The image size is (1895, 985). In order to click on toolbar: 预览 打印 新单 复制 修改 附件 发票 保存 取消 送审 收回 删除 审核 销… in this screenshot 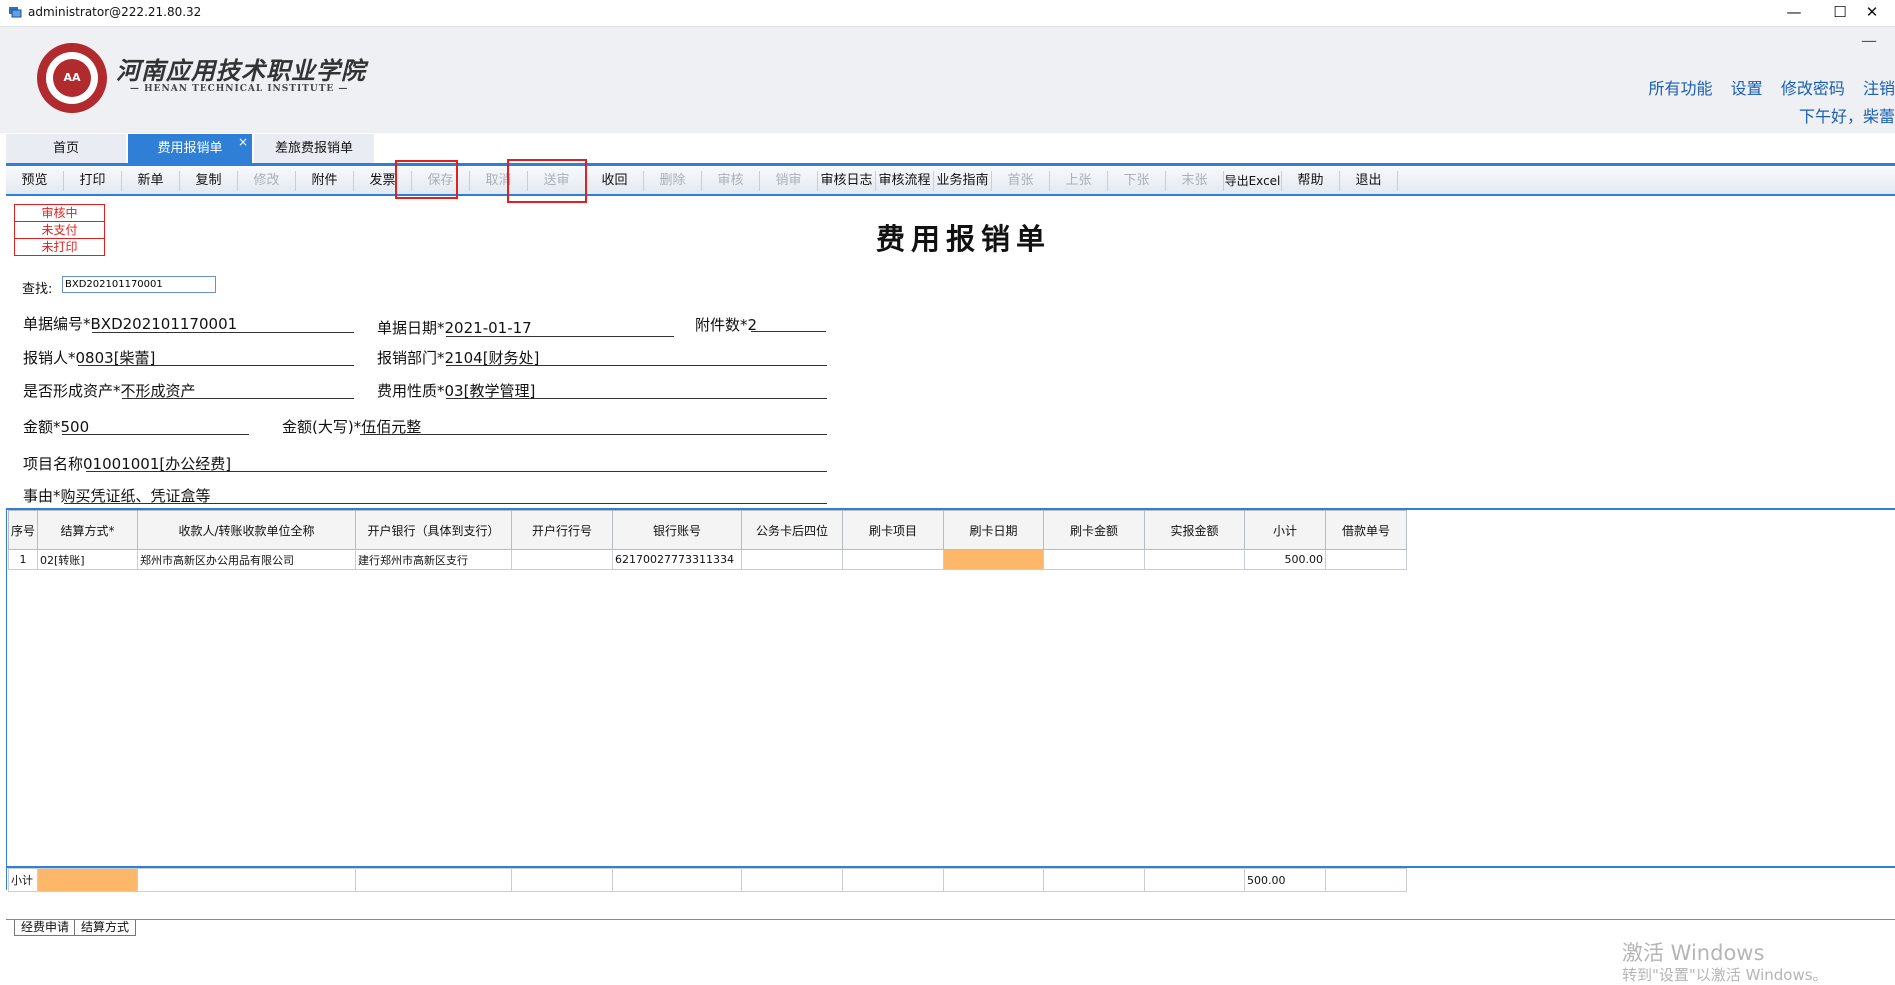, I will do `click(950, 181)`.